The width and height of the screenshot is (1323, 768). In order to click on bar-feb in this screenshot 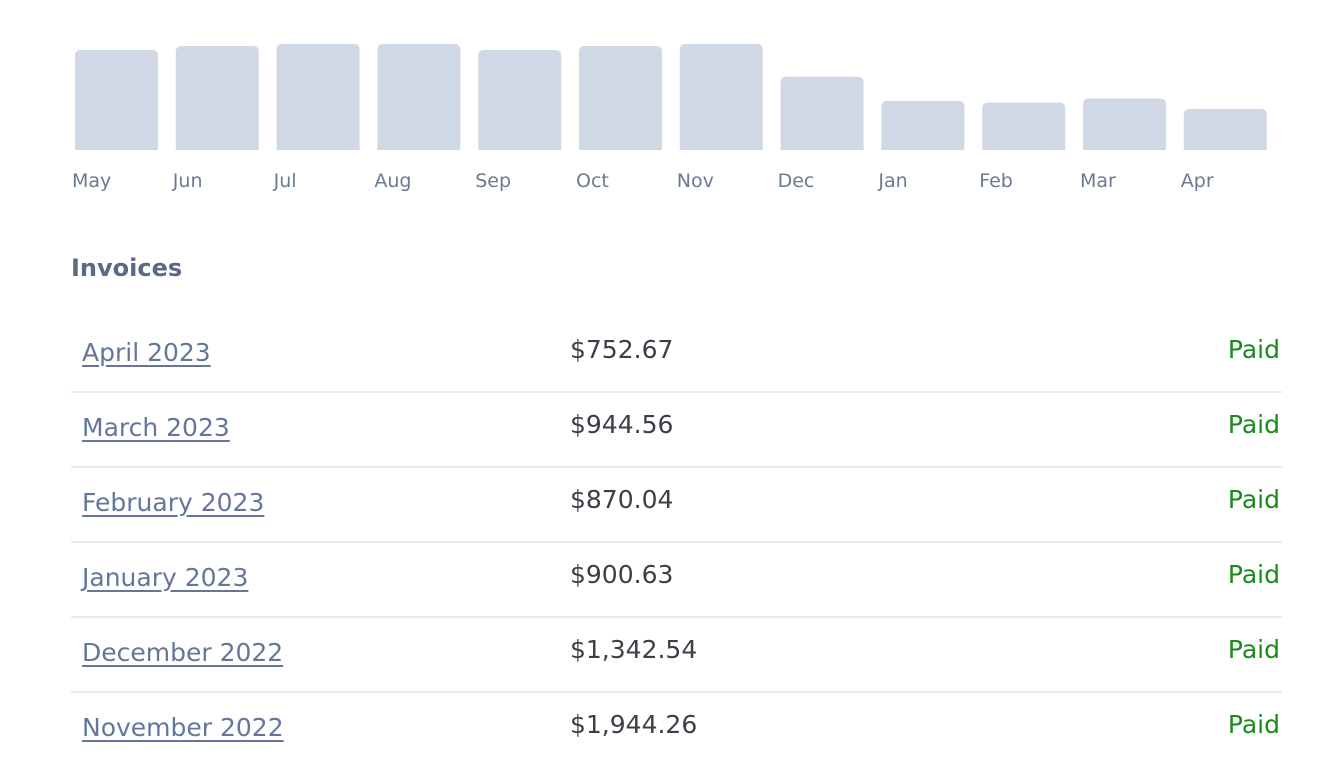, I will do `click(1024, 126)`.